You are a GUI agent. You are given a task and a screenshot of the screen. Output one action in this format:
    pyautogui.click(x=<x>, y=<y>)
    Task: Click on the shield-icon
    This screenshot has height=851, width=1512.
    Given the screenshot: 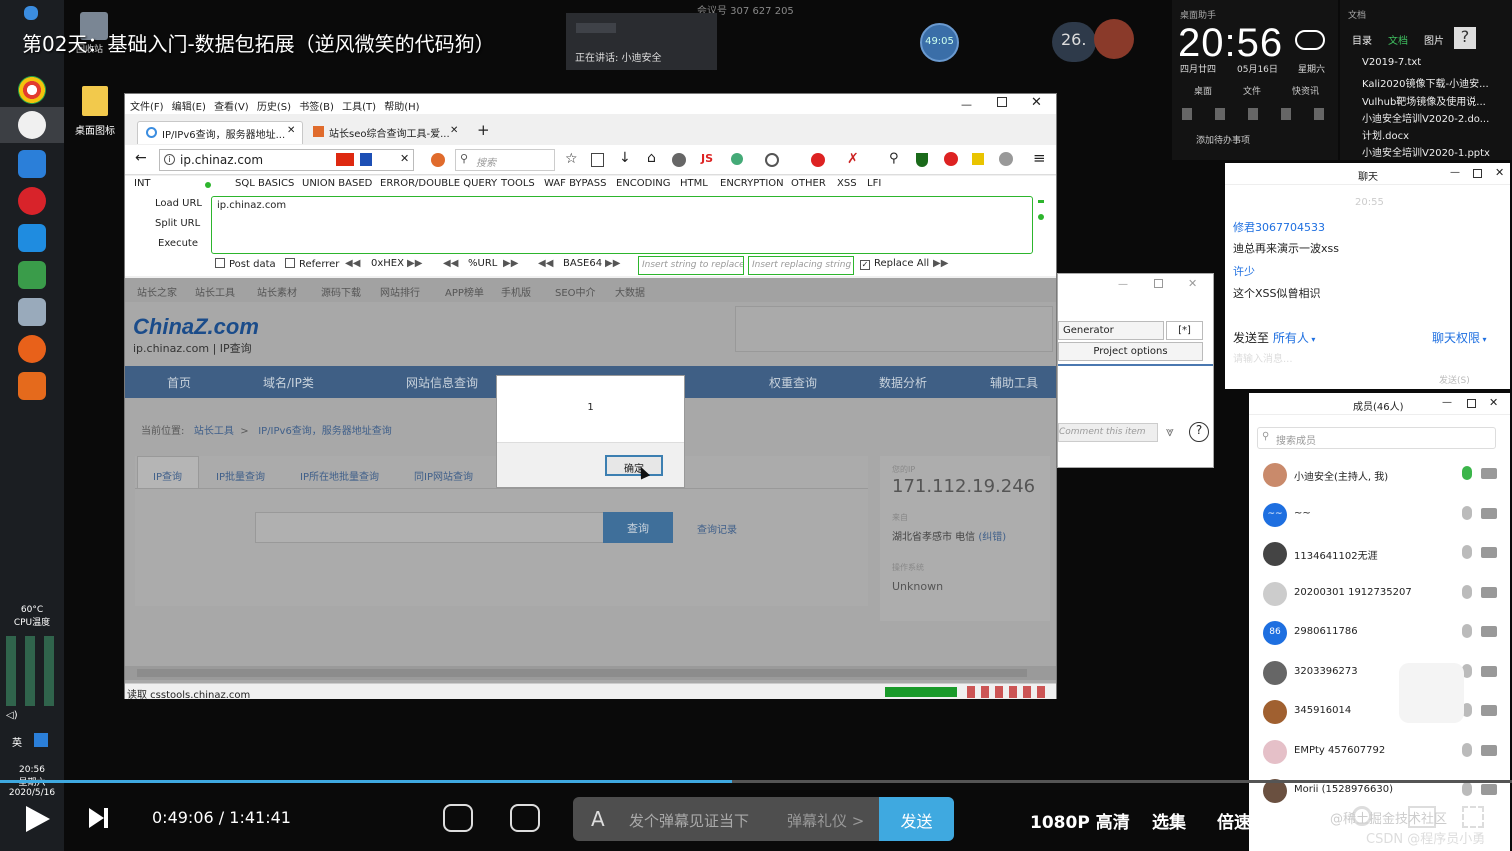 What is the action you would take?
    pyautogui.click(x=922, y=160)
    